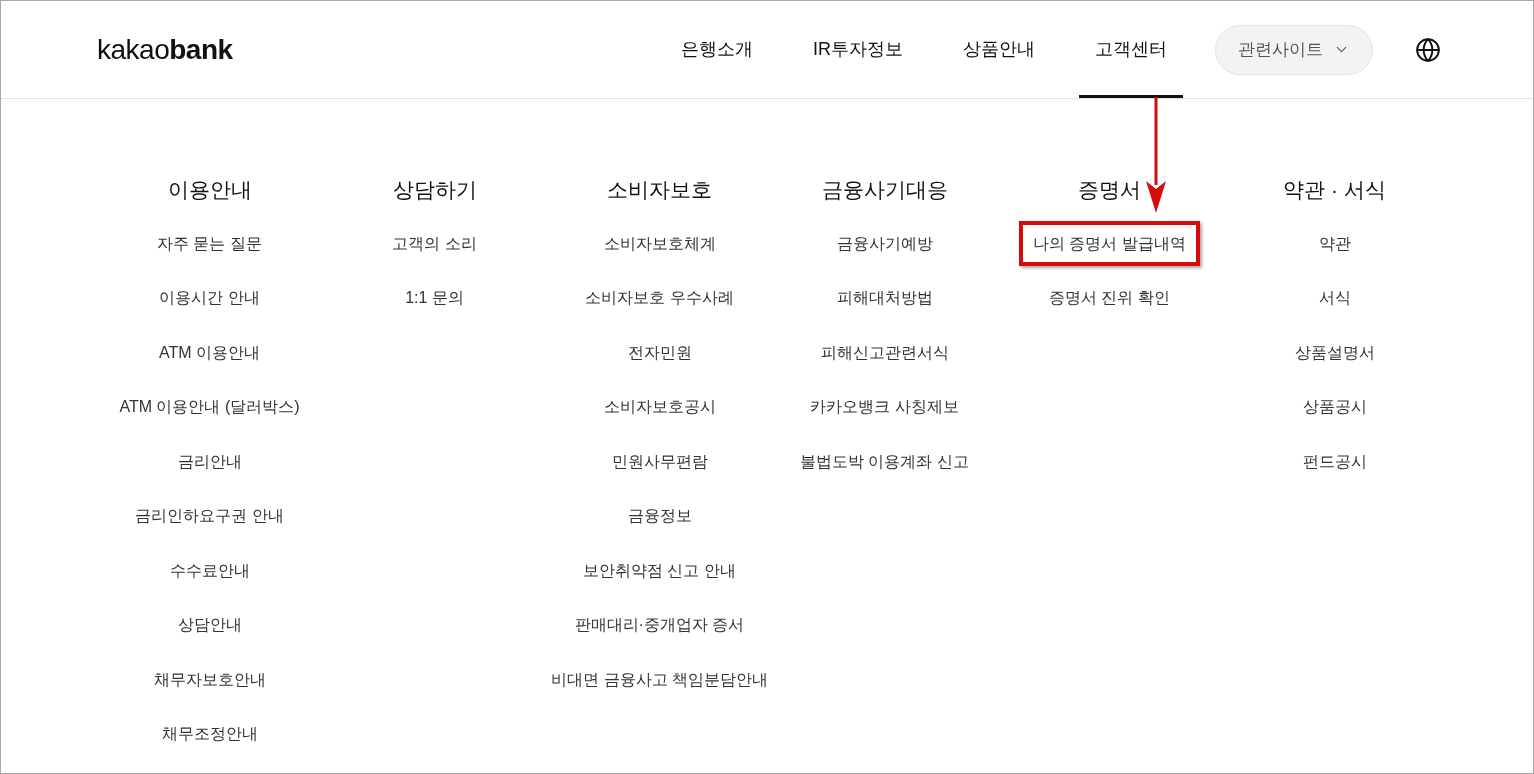 The height and width of the screenshot is (774, 1534). What do you see at coordinates (884, 190) in the screenshot?
I see `menu-column-title: 금융사기대응` at bounding box center [884, 190].